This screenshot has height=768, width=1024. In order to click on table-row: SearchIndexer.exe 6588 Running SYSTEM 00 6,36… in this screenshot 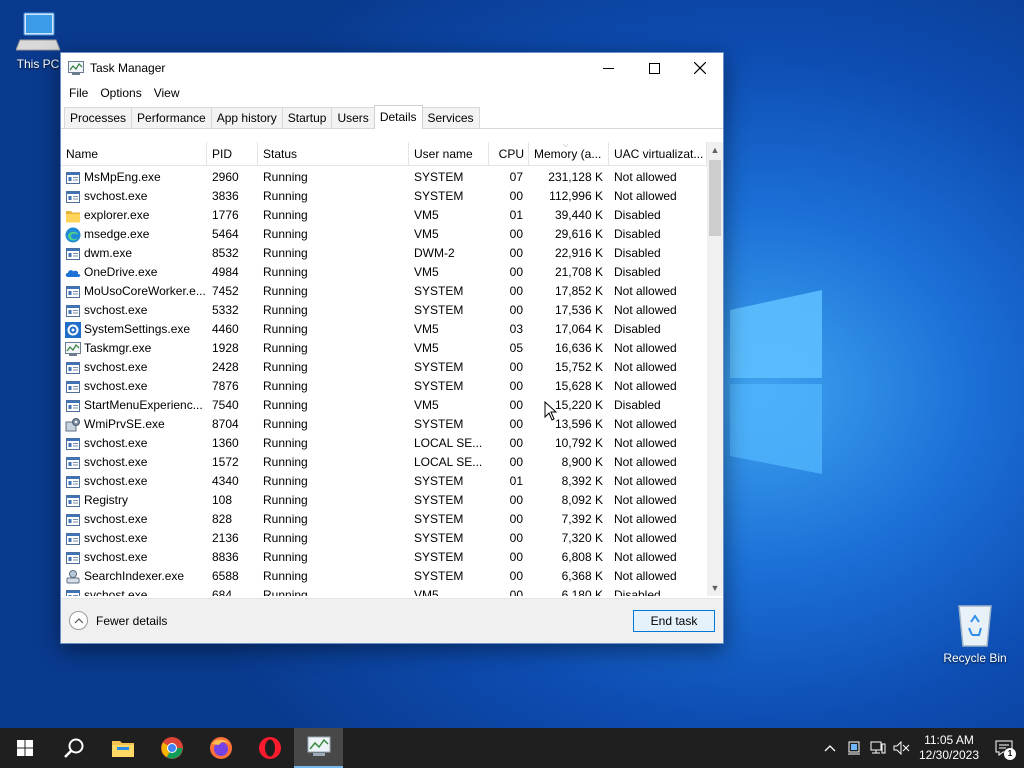, I will do `click(384, 576)`.